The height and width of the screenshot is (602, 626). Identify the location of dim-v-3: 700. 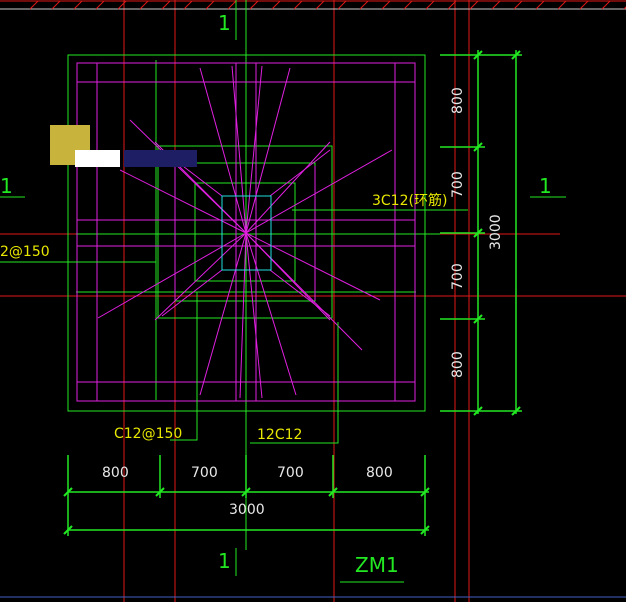
(458, 276).